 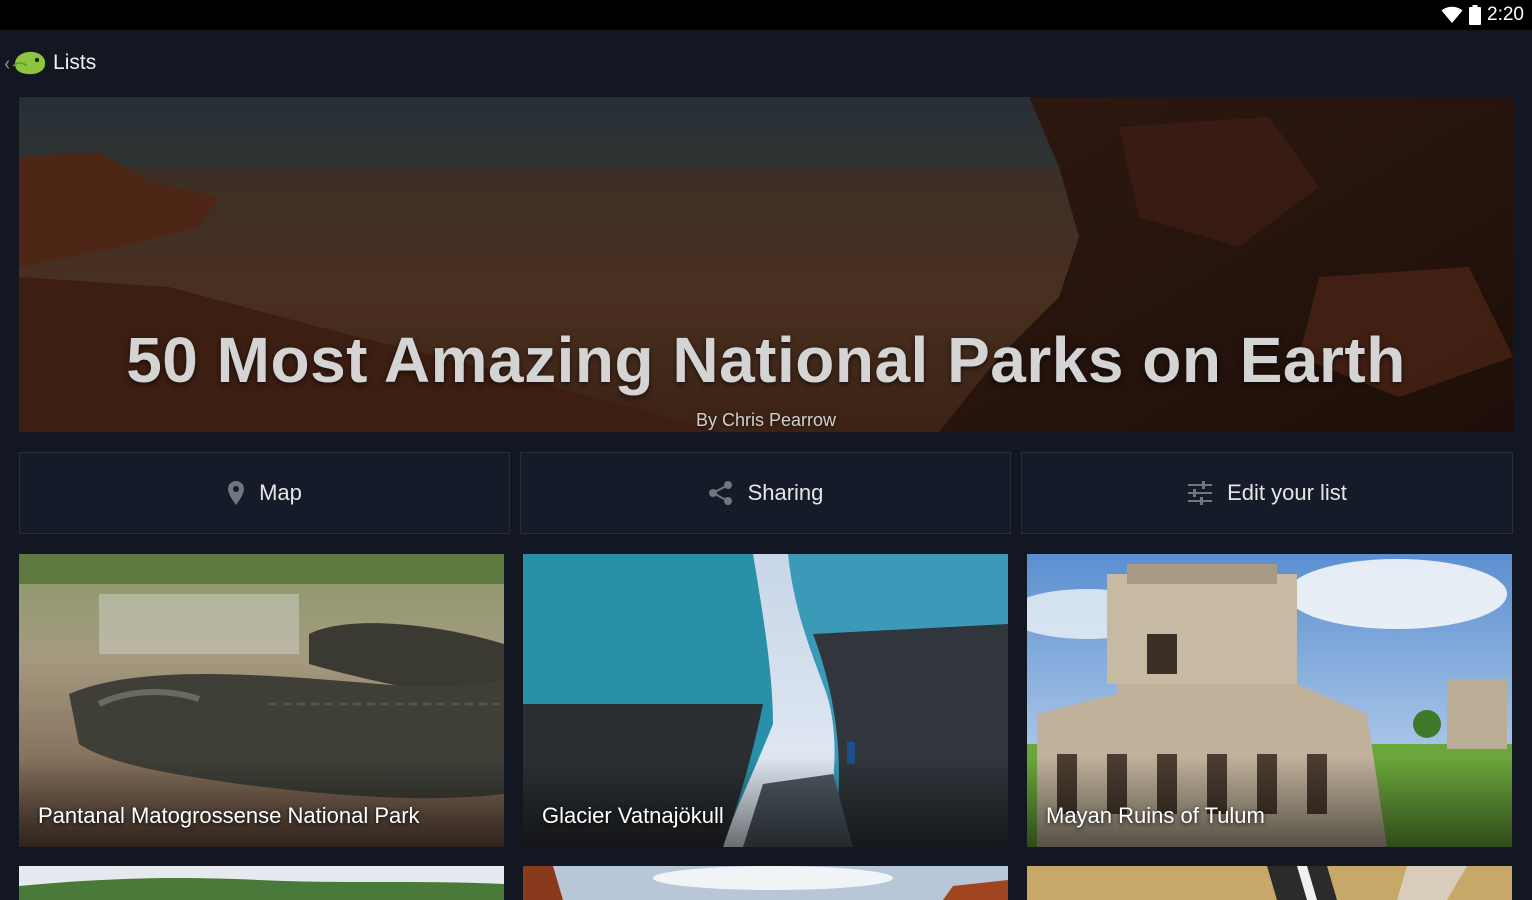 What do you see at coordinates (766, 360) in the screenshot?
I see `list-title: 50 Most Amazing National Parks on Earth` at bounding box center [766, 360].